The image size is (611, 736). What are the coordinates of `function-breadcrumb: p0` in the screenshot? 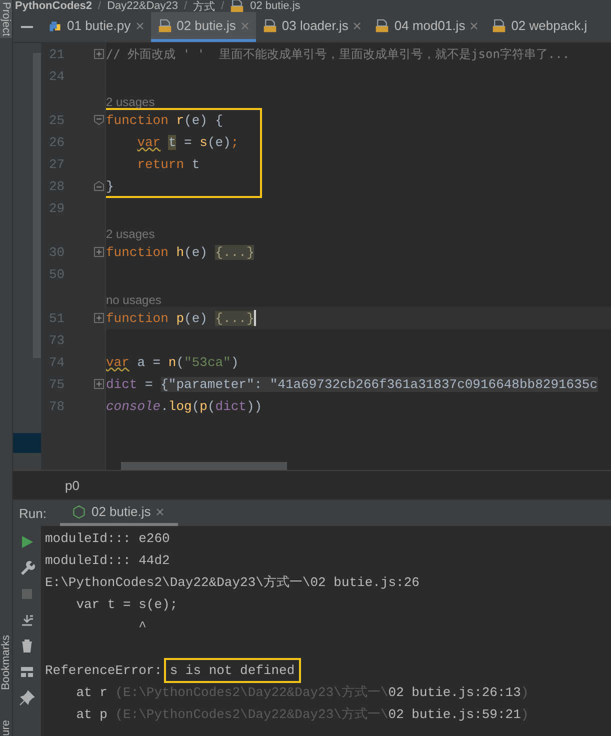 It's located at (72, 485).